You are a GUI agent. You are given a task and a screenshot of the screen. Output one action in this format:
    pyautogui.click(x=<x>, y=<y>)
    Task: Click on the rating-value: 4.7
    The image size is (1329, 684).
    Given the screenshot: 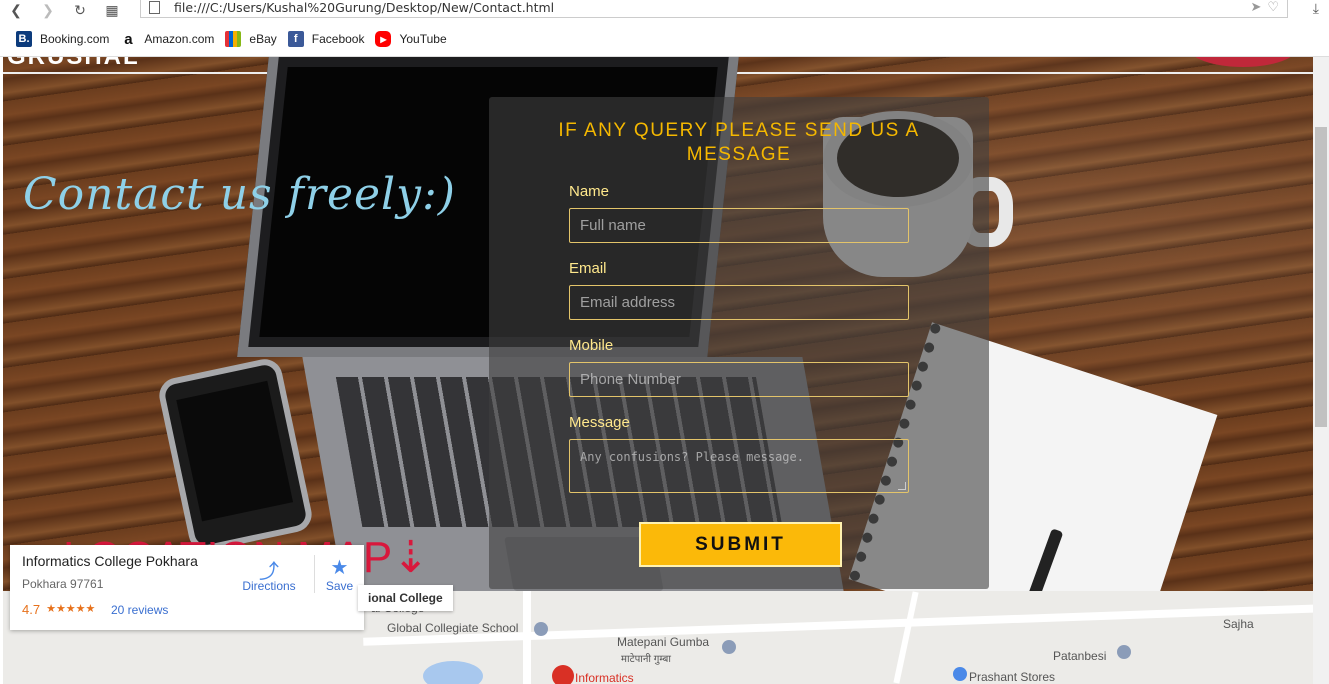 What is the action you would take?
    pyautogui.click(x=31, y=609)
    